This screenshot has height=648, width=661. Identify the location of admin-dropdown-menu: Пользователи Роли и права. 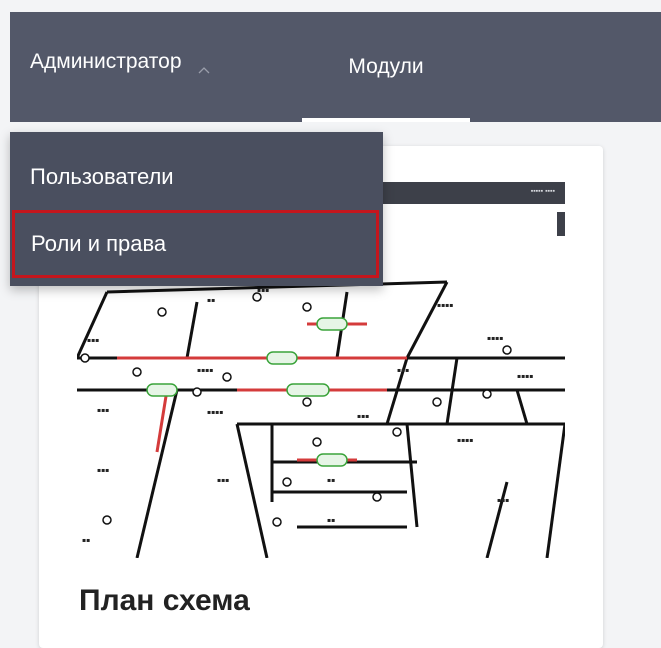
(196, 209).